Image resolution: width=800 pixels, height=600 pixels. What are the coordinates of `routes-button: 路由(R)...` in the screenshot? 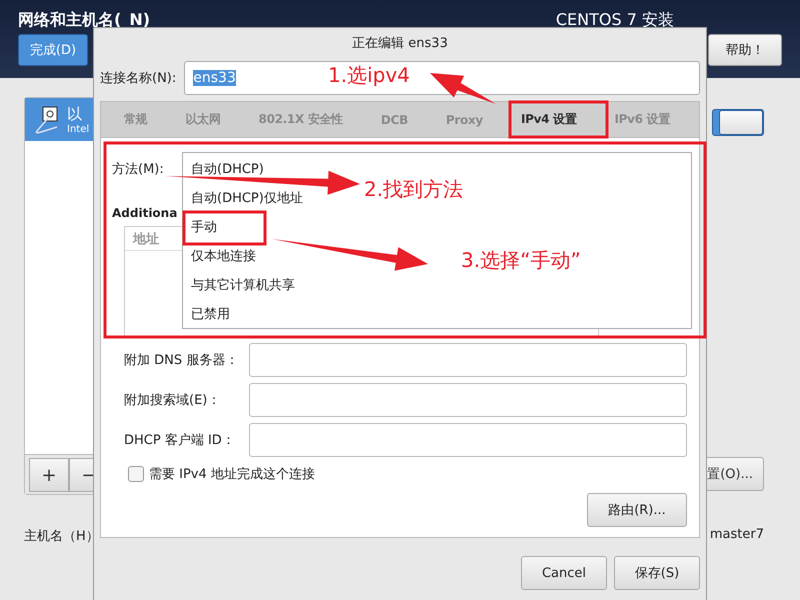 It's located at (637, 510).